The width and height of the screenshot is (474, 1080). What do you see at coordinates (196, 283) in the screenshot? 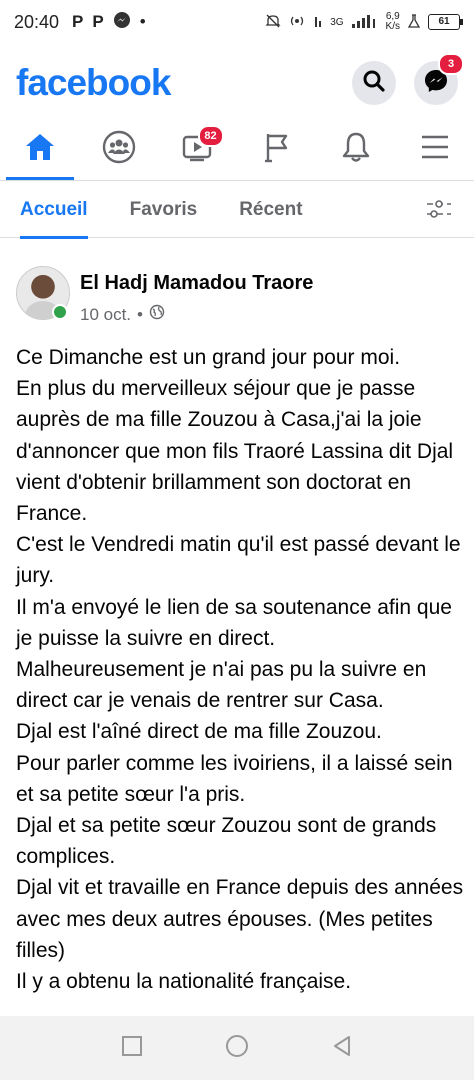
I see `post-author: El Hadj Mamadou Traore` at bounding box center [196, 283].